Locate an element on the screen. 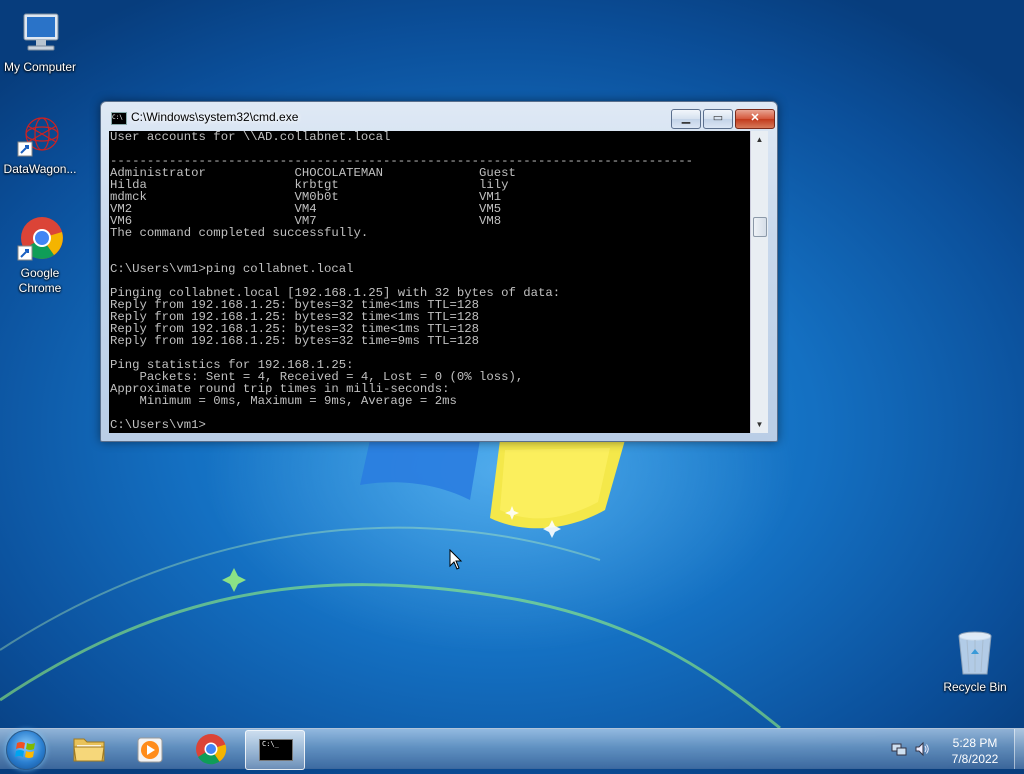 Image resolution: width=1024 pixels, height=774 pixels. cmd-icon-glyph: C:\_ is located at coordinates (270, 744).